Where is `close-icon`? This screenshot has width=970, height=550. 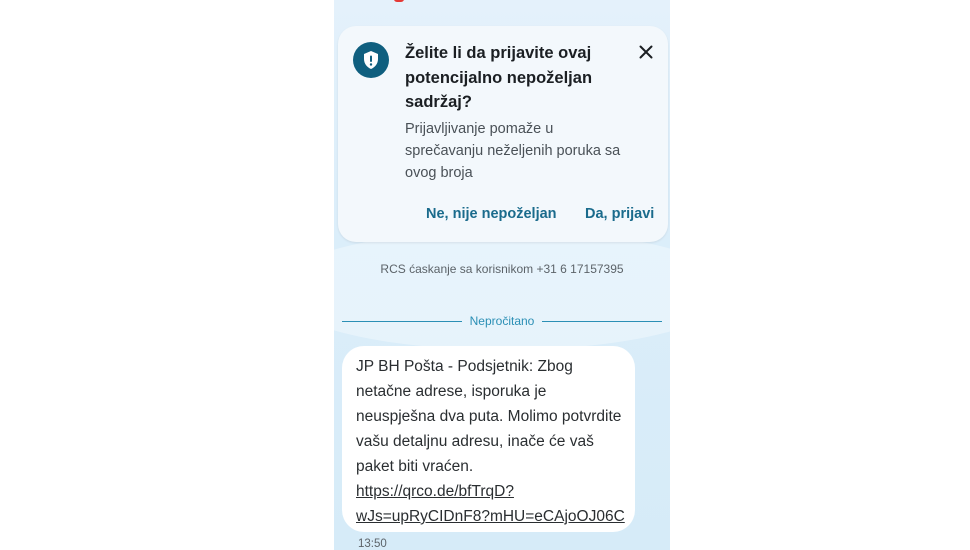
close-icon is located at coordinates (646, 52).